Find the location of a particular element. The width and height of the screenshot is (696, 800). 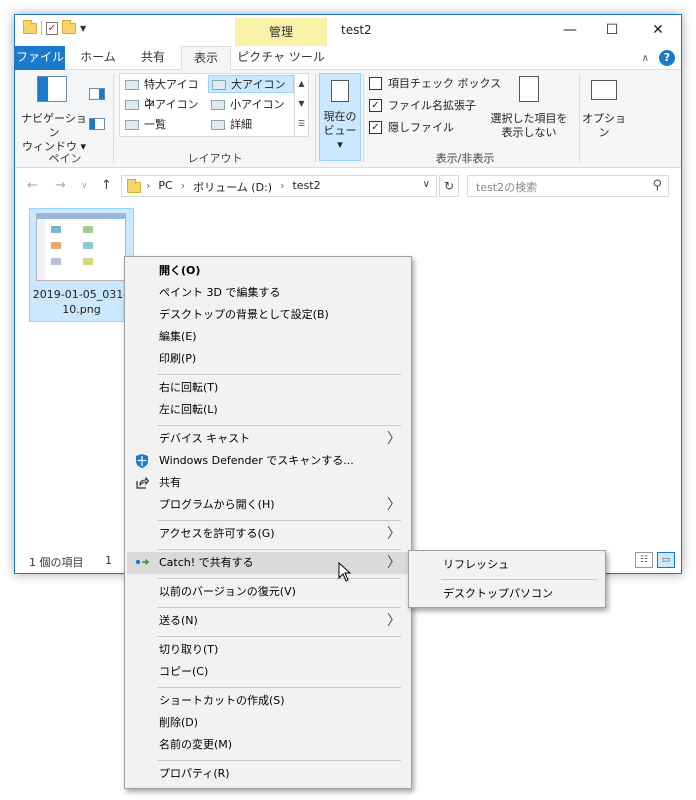

breadcrumb-volume: ボリューム (D:) is located at coordinates (232, 187).